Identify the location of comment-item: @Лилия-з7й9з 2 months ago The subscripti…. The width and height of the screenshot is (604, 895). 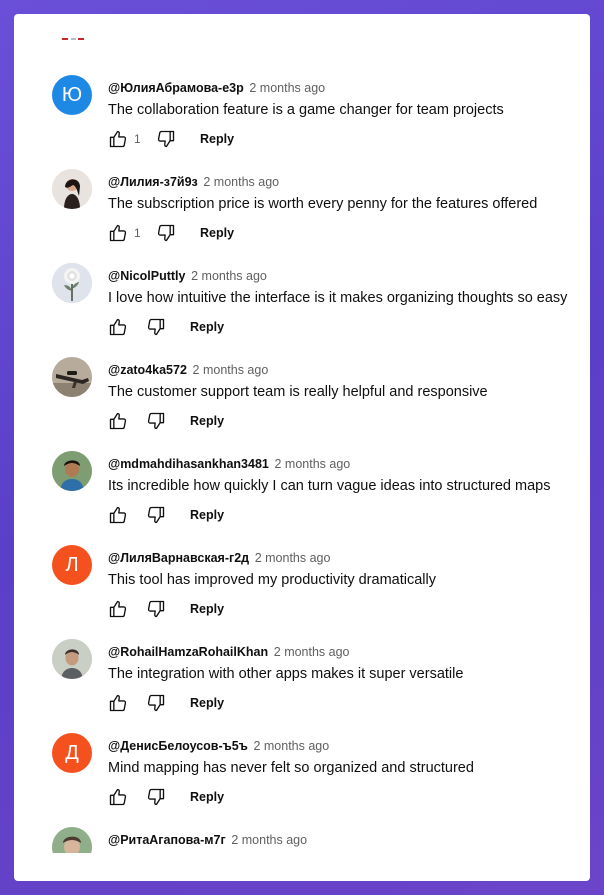
(302, 216).